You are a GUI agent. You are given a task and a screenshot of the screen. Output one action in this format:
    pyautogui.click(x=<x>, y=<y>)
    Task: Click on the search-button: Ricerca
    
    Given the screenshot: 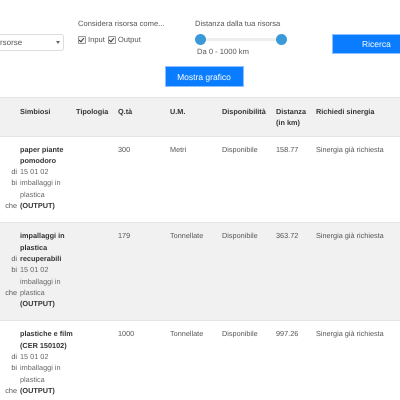 What is the action you would take?
    pyautogui.click(x=366, y=44)
    